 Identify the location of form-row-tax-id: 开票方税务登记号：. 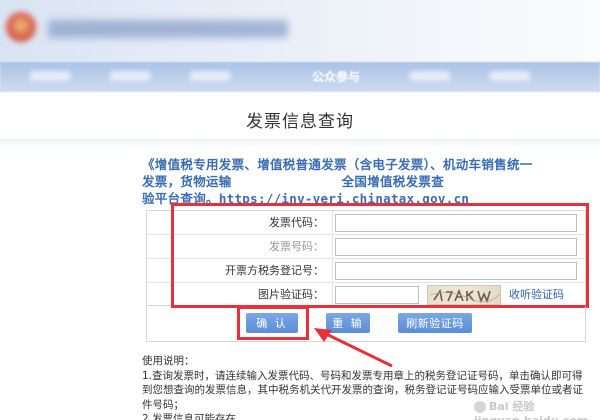
(366, 271).